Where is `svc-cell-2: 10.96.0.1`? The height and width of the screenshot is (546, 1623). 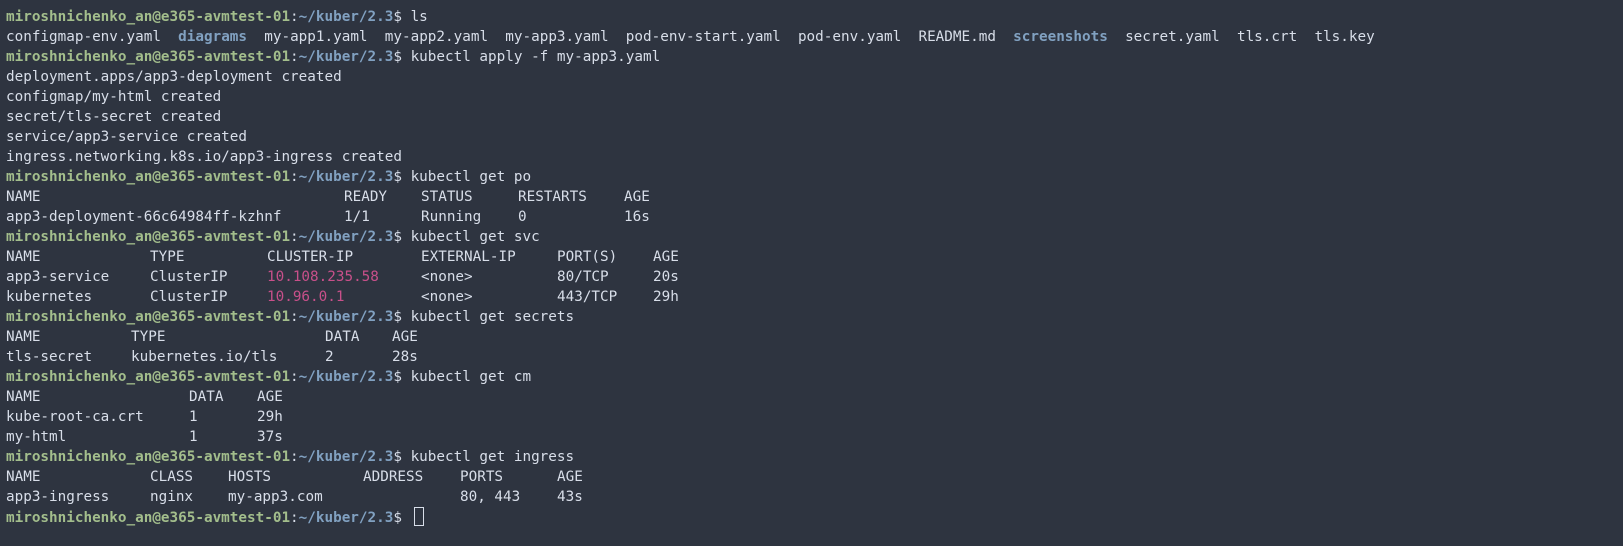 svc-cell-2: 10.96.0.1 is located at coordinates (306, 297).